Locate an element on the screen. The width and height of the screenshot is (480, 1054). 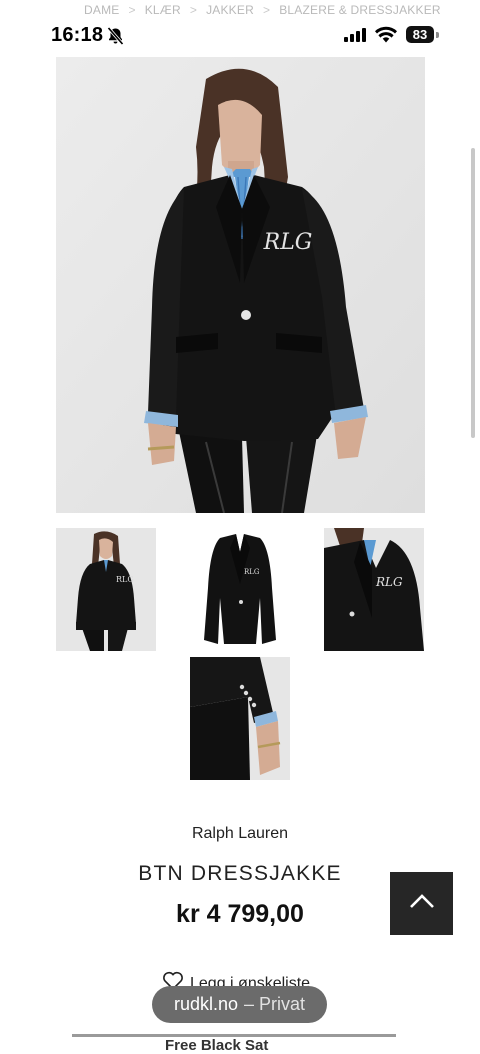
thumbnail-2: RLG is located at coordinates (240, 589).